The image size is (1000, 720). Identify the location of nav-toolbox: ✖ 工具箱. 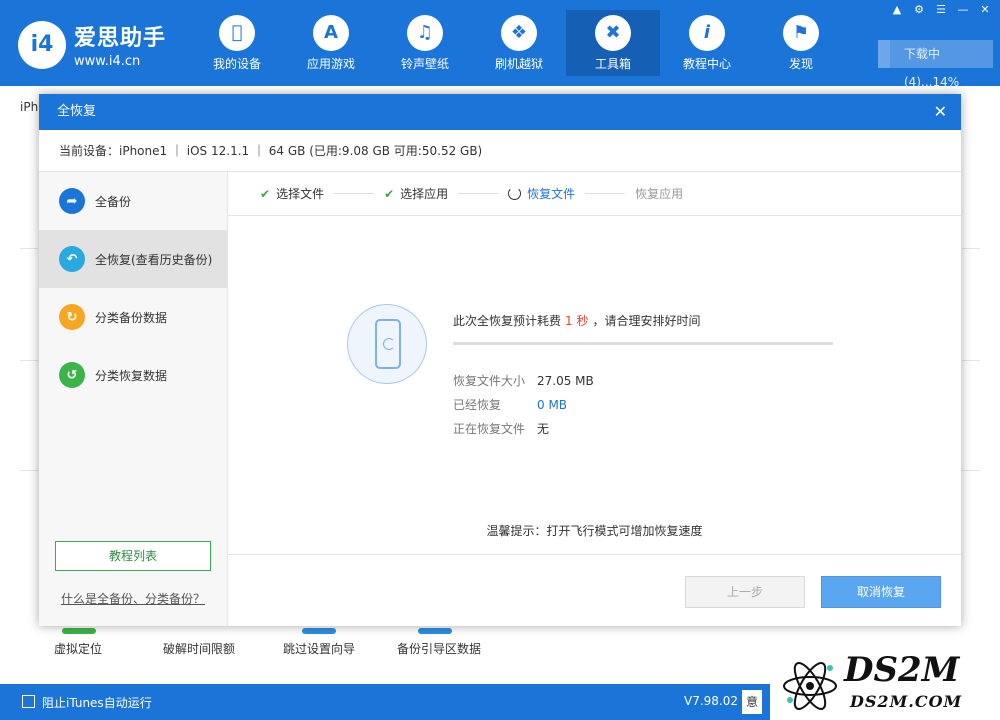
(613, 43).